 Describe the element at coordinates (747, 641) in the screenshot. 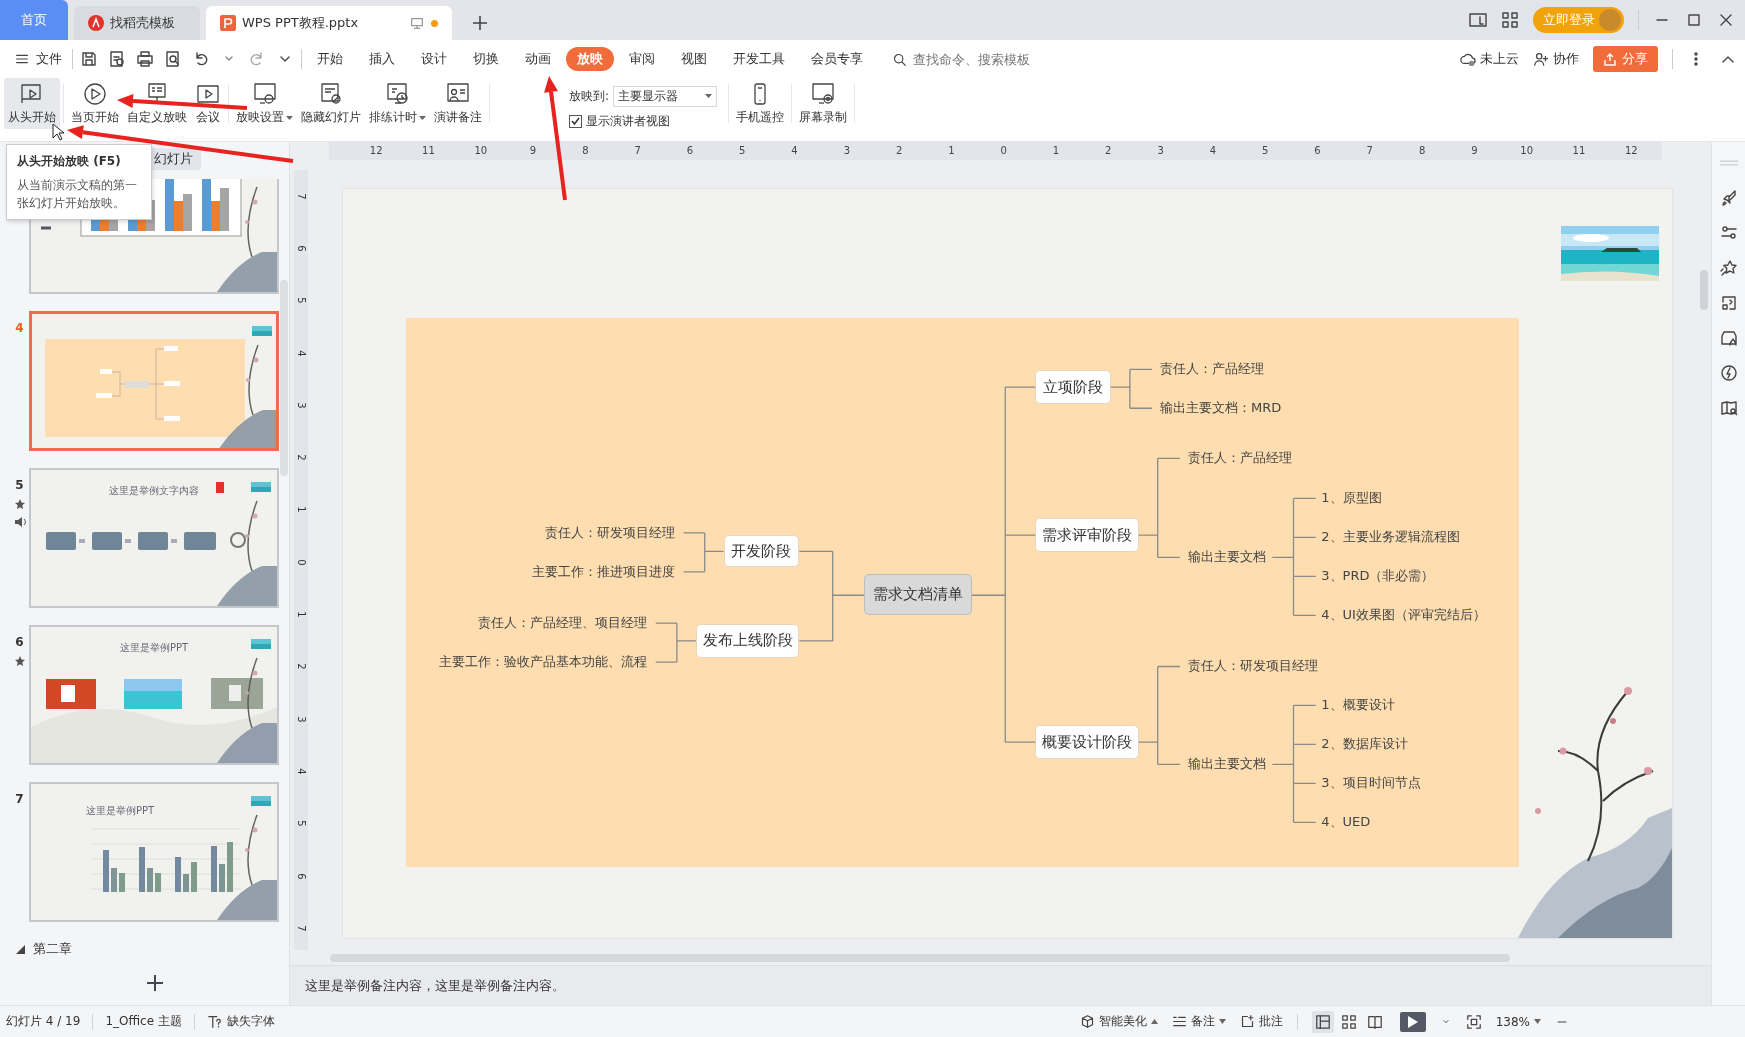

I see `mindmap-node: 发布上线阶段` at that location.